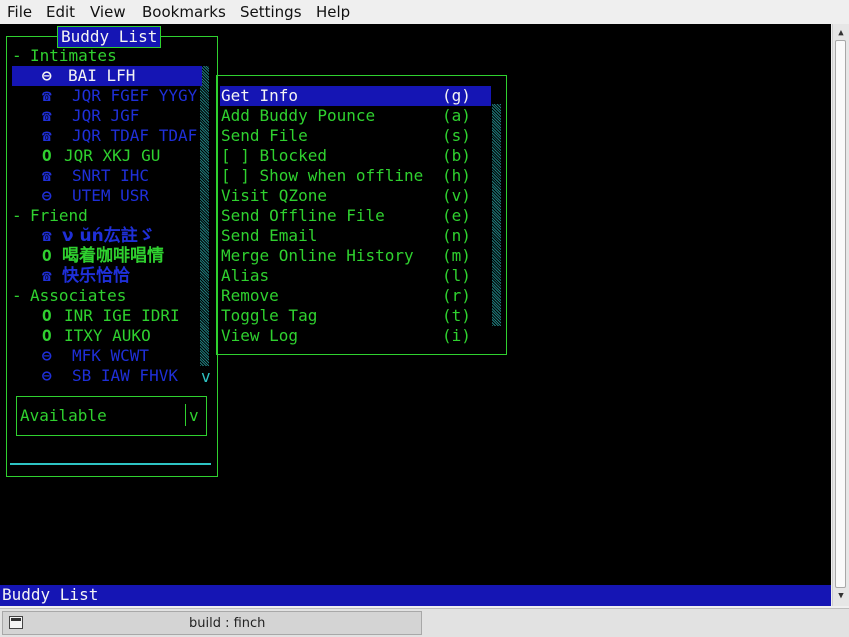  I want to click on buddy-name: SB IAW FHVK, so click(125, 375).